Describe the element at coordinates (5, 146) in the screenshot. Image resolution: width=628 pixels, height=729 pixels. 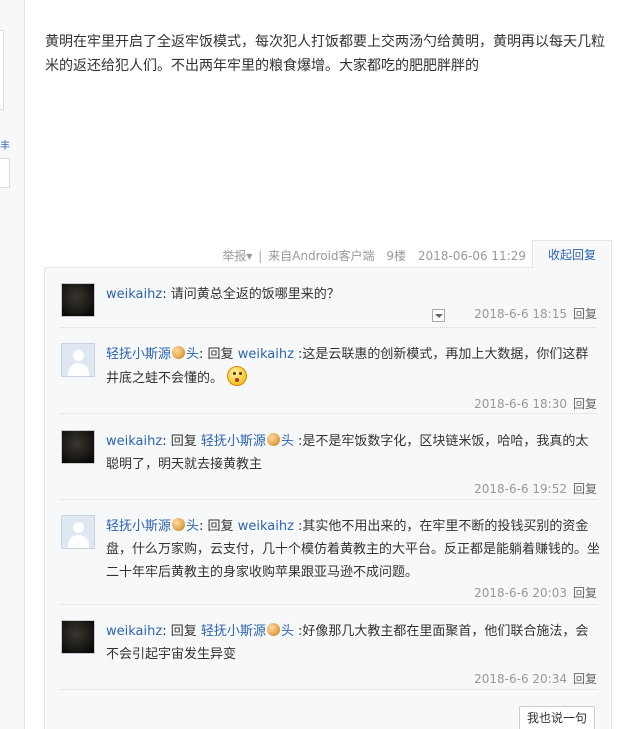
I see `sidebar-mark: 丰` at that location.